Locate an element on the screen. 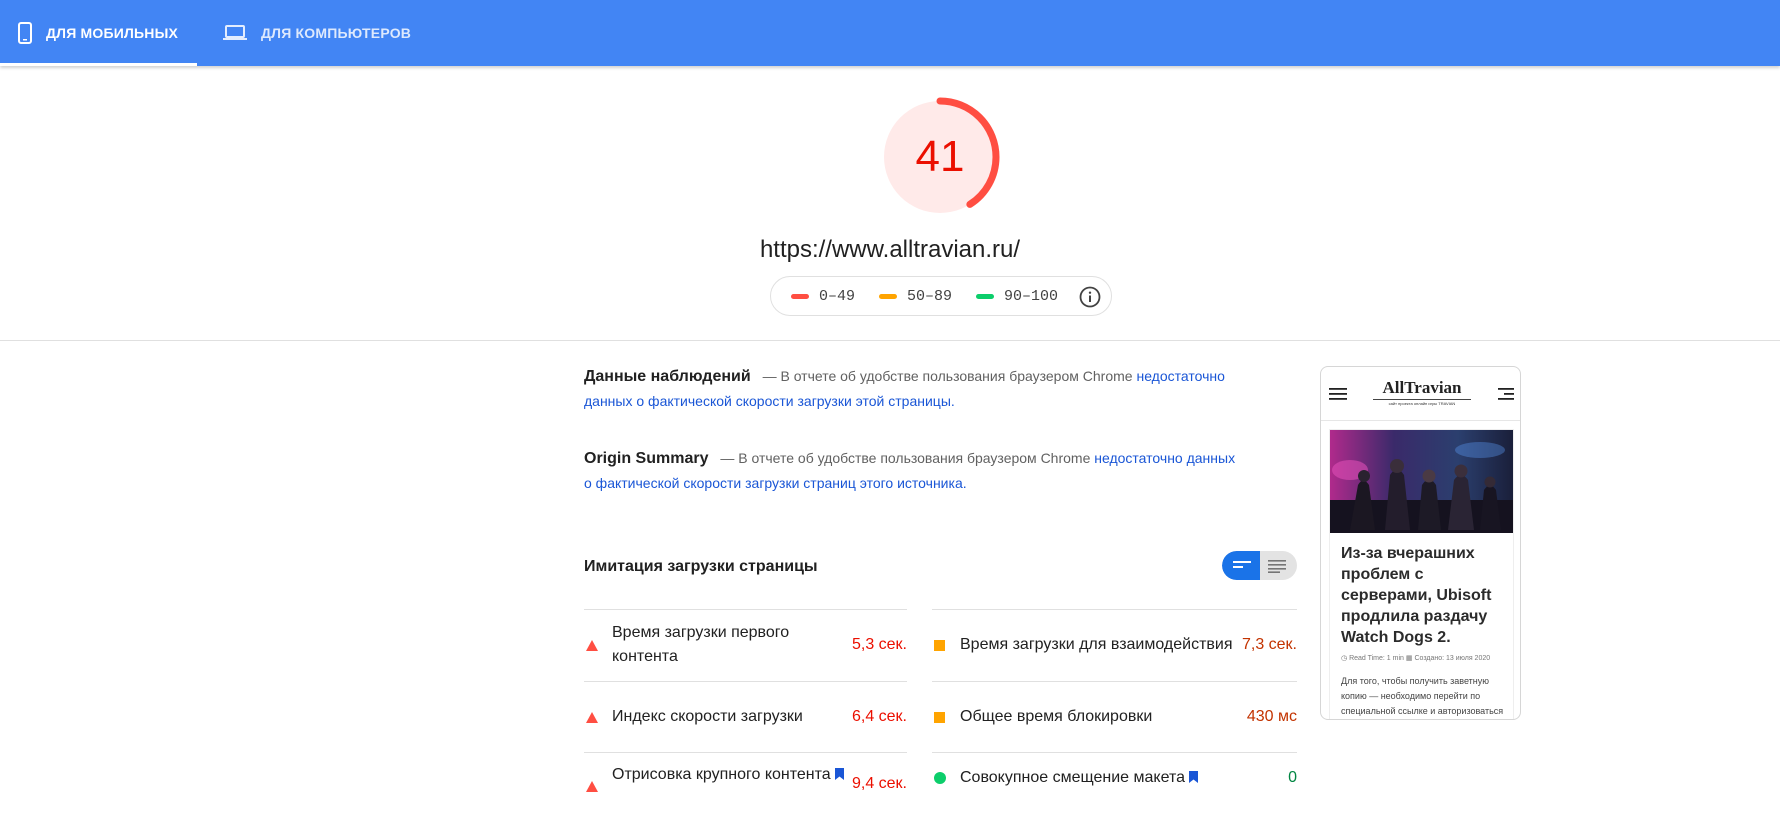 This screenshot has height=816, width=1780. legend-item-fail: 0–49 is located at coordinates (823, 296).